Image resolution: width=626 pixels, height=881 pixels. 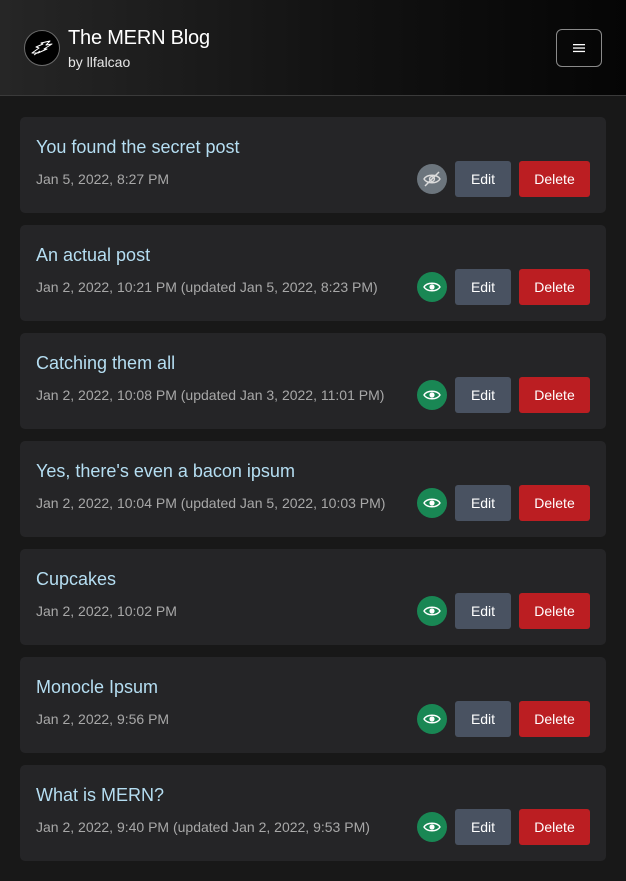 I want to click on post-card: Cupcakes Jan 2, 2022, 10:02 PM Edit Delete, so click(x=313, y=597).